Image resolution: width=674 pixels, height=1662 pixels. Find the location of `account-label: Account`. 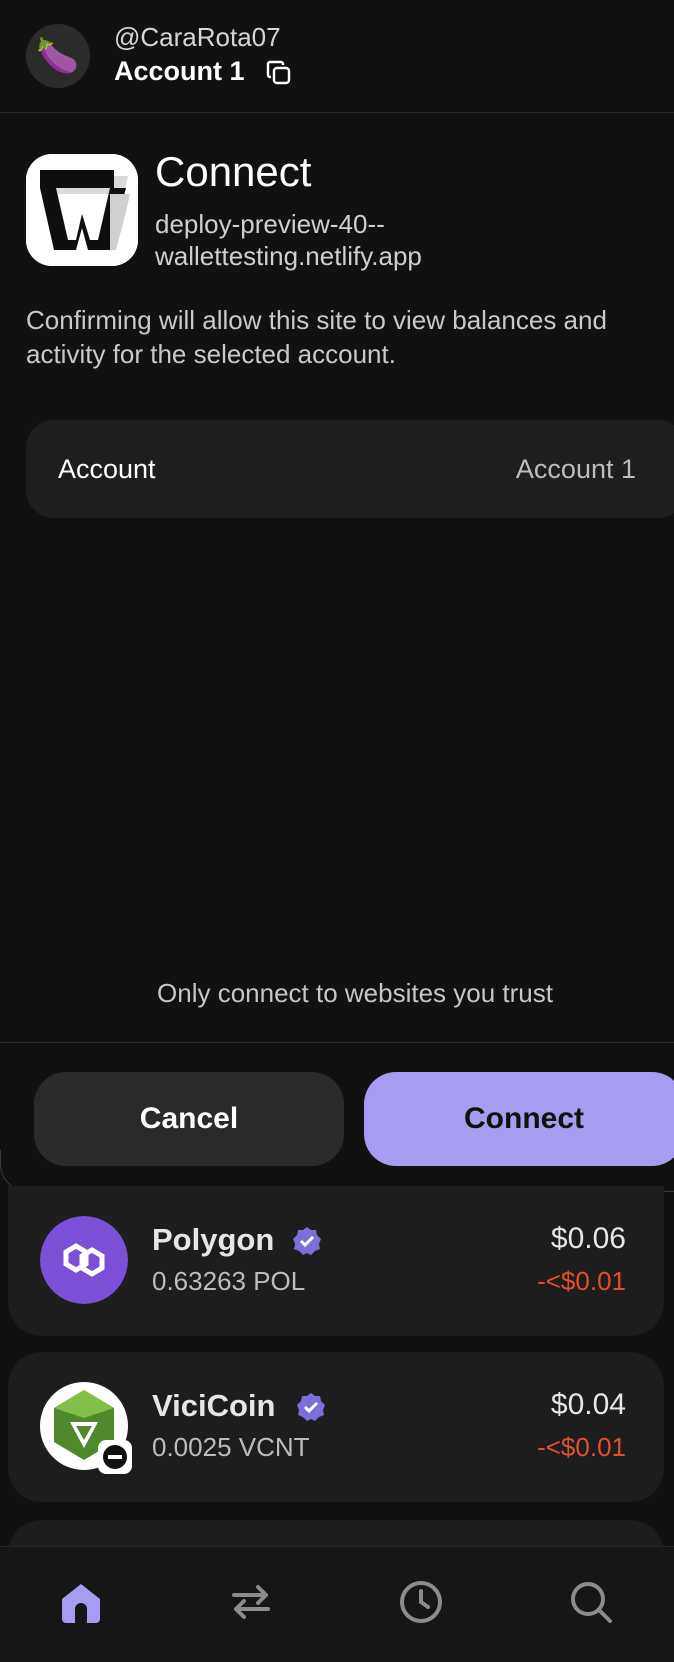

account-label: Account is located at coordinates (107, 469).